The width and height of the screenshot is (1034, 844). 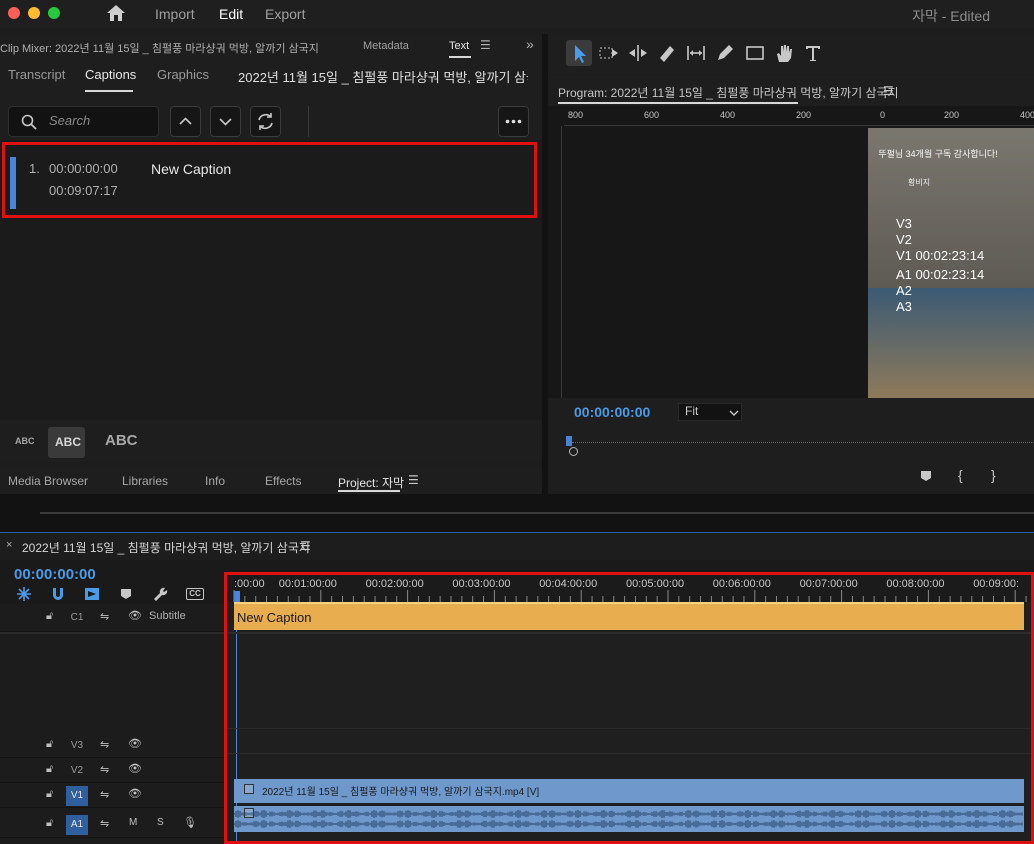 I want to click on ruler-label: :00:00, so click(x=249, y=584).